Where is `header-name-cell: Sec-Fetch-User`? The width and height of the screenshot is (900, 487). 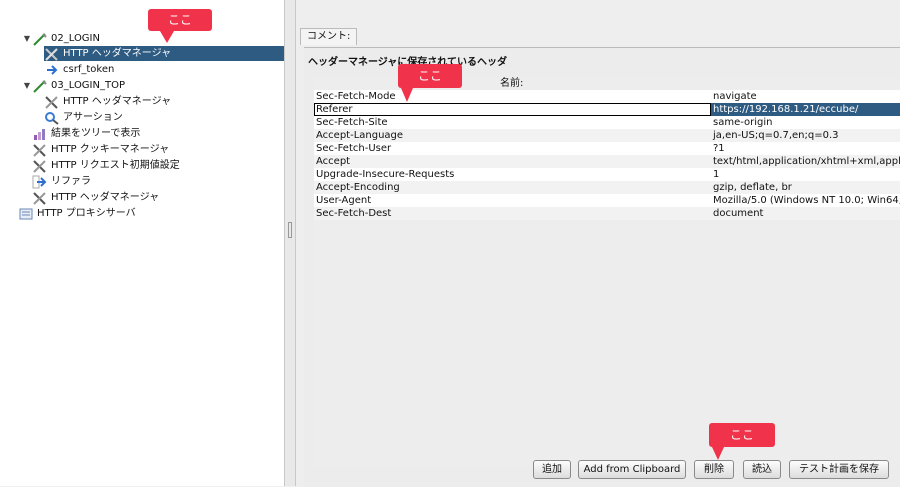
header-name-cell: Sec-Fetch-User is located at coordinates (512, 148).